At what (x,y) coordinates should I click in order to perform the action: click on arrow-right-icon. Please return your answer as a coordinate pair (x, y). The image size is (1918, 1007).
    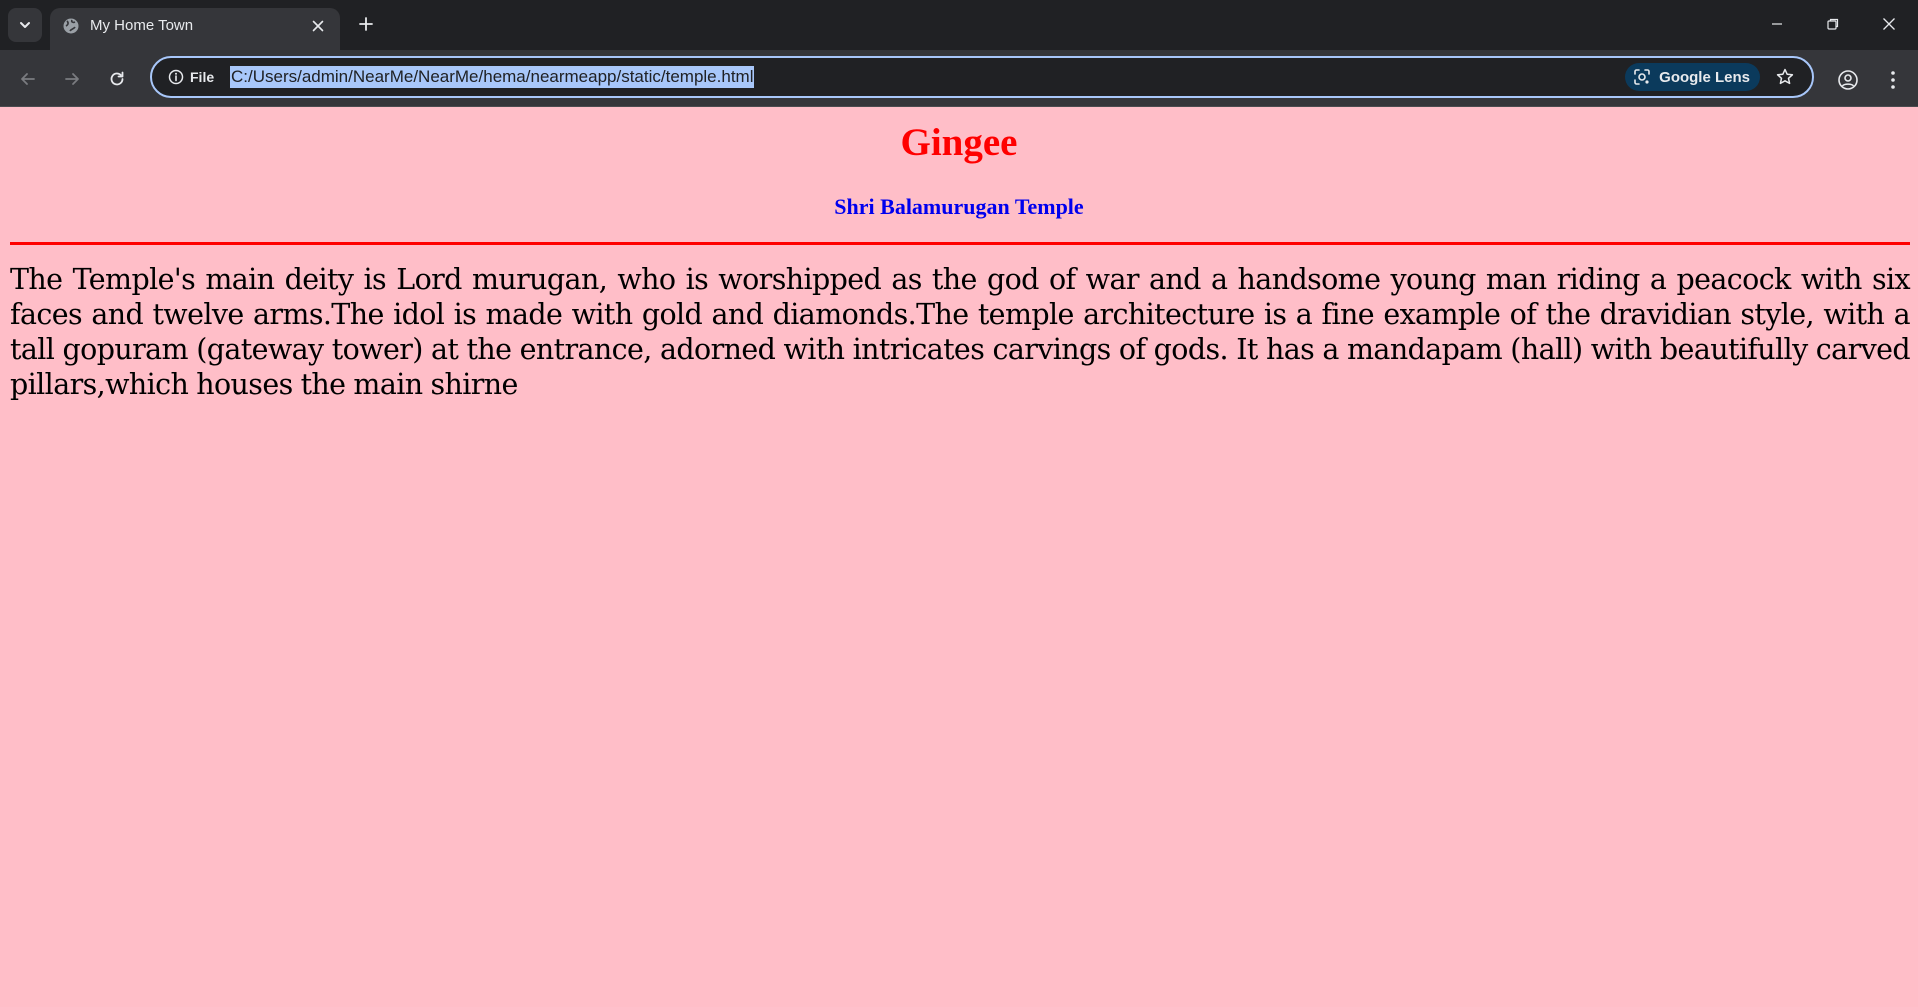
    Looking at the image, I should click on (72, 79).